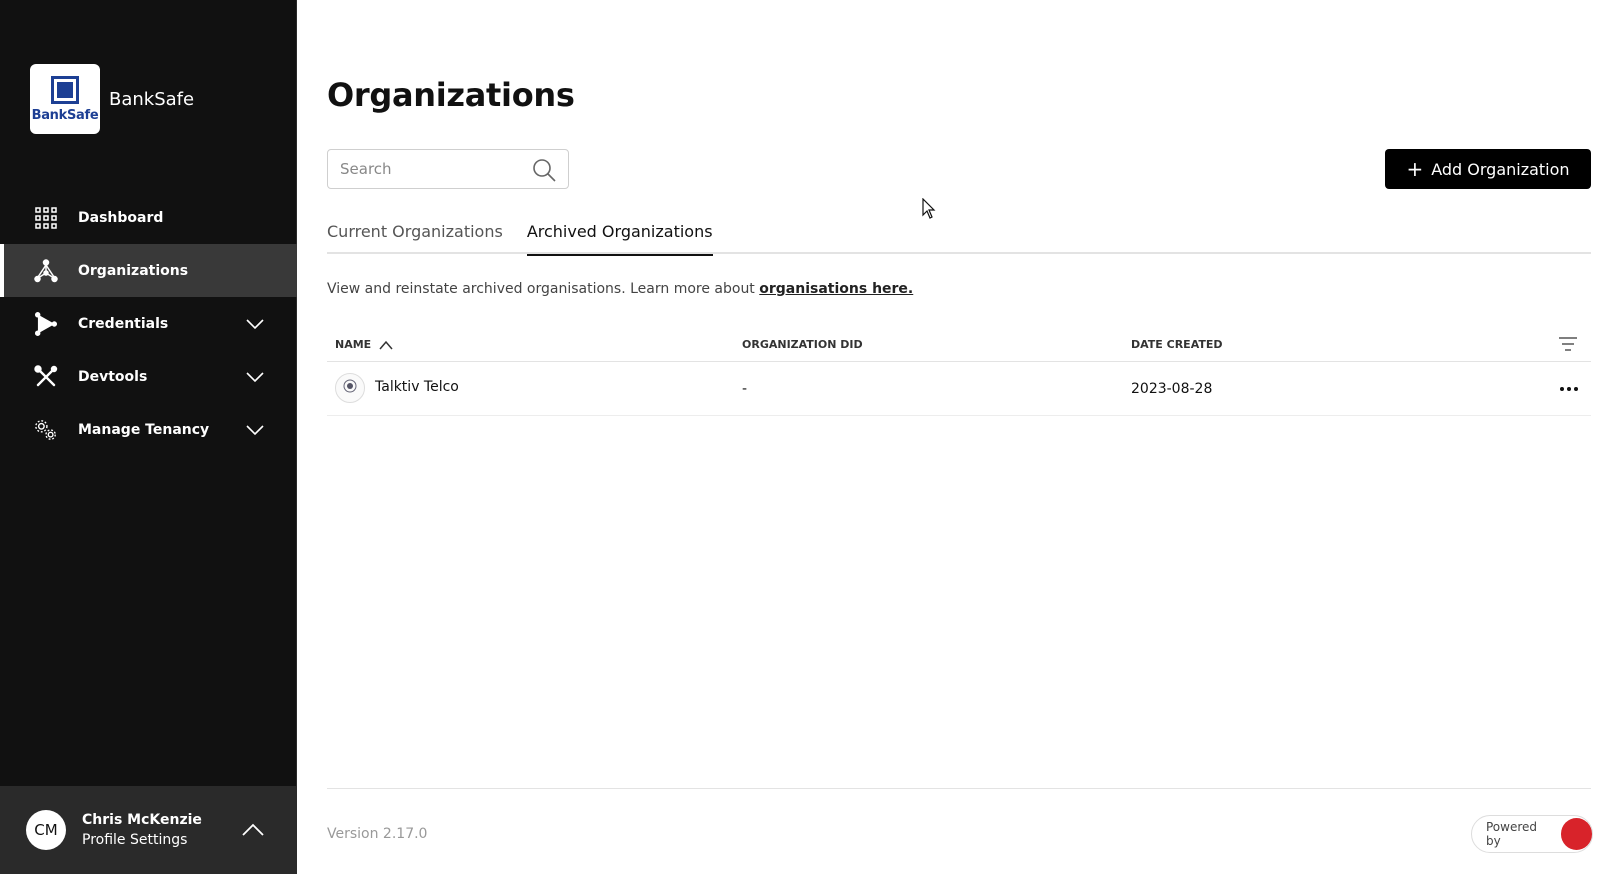 The height and width of the screenshot is (874, 1618). What do you see at coordinates (386, 345) in the screenshot?
I see `sort-ascending-icon` at bounding box center [386, 345].